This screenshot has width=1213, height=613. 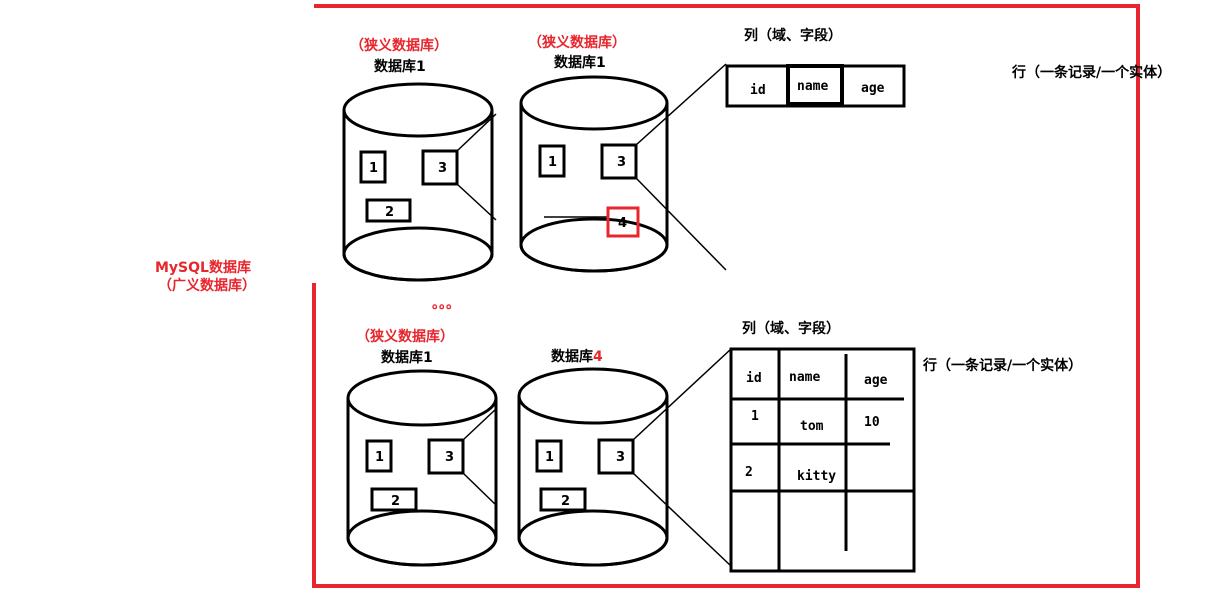 I want to click on ellipsis: 。。。, so click(x=446, y=304).